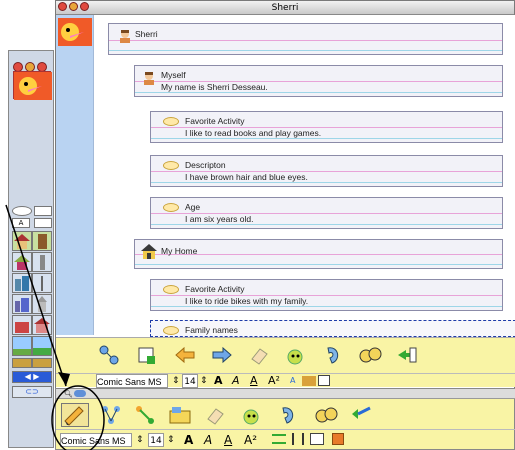 The height and width of the screenshot is (450, 515). What do you see at coordinates (285, 380) in the screenshot?
I see `format-bar: Comic Sans MS ⇕ 14 ⇕ A A A A² A` at bounding box center [285, 380].